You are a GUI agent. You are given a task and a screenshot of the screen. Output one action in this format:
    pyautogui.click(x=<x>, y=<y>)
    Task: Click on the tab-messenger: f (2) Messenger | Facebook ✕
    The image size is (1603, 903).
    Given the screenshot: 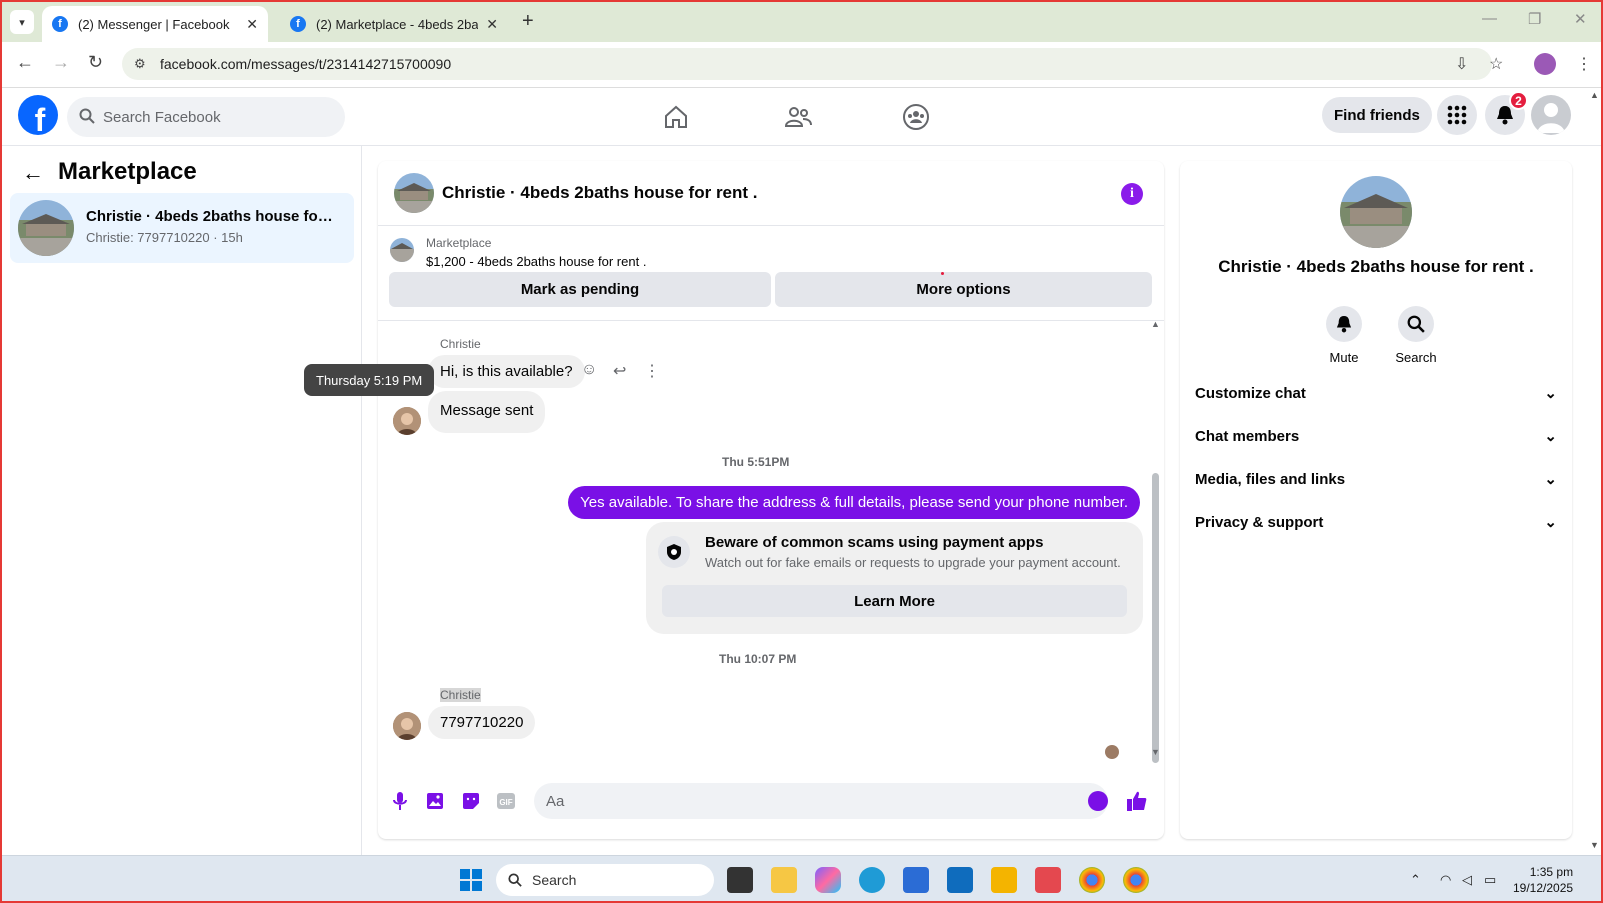 What is the action you would take?
    pyautogui.click(x=155, y=24)
    